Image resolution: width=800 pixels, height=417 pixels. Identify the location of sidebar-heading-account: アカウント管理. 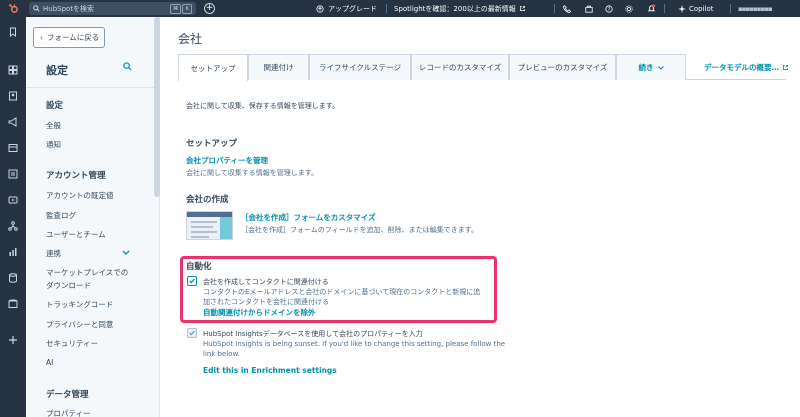
(76, 176).